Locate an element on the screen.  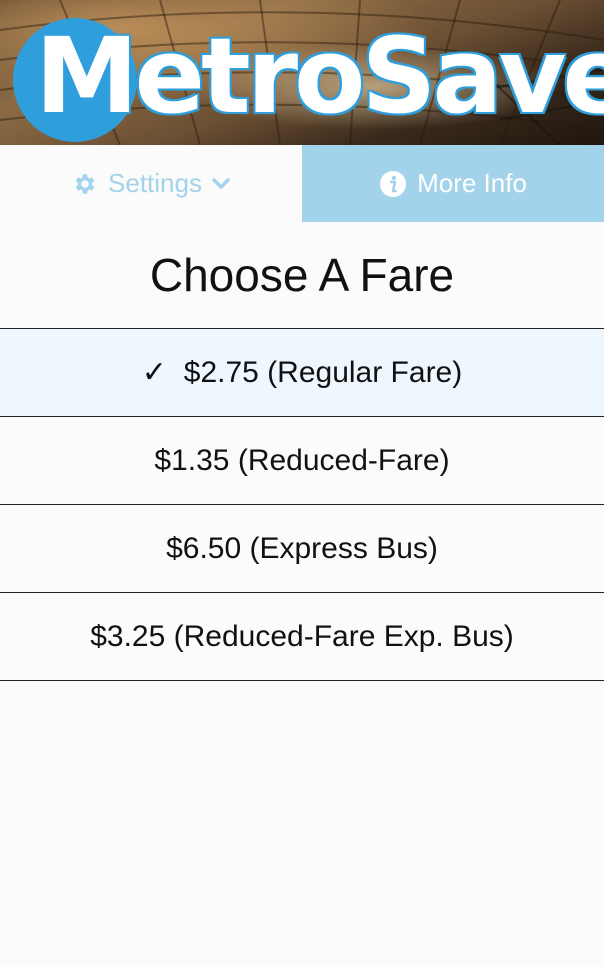
top-tabs: Settings More Info is located at coordinates (302, 183).